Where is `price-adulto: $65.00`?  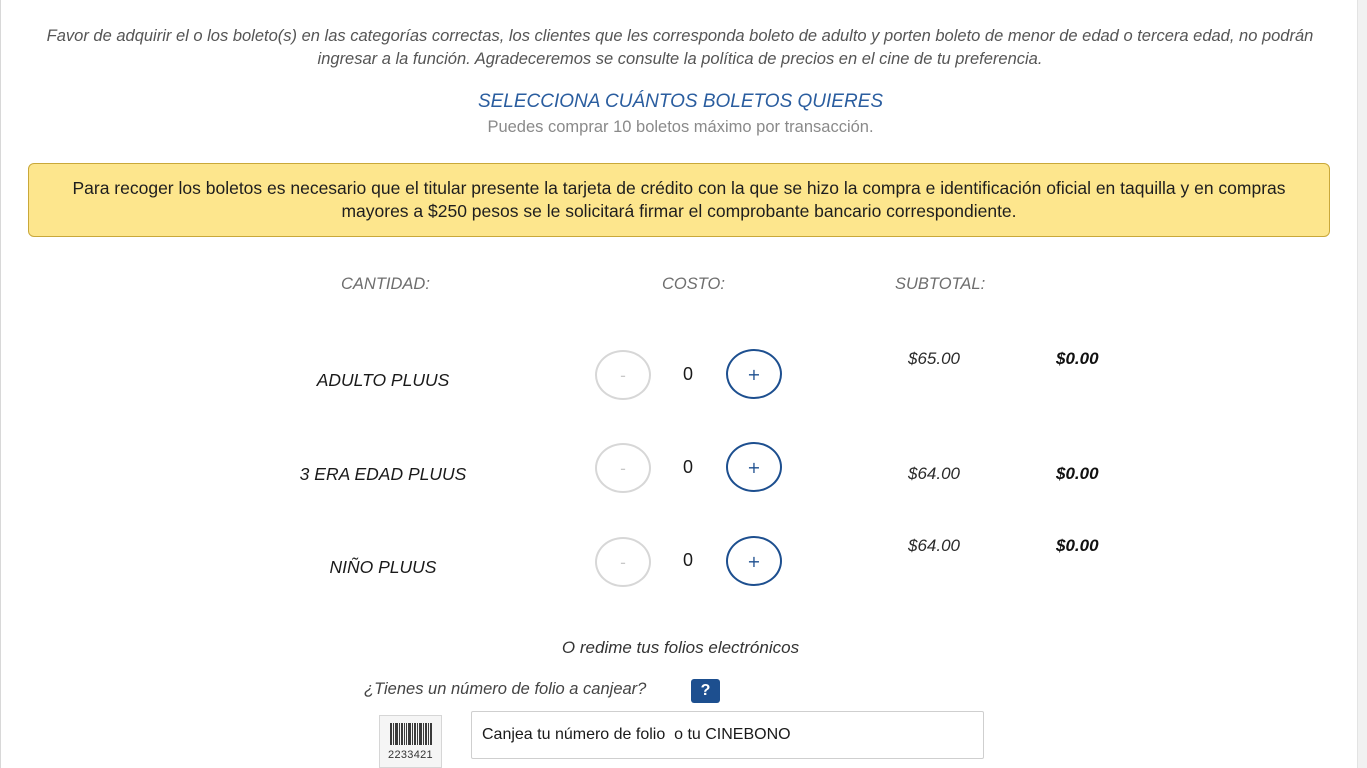 price-adulto: $65.00 is located at coordinates (934, 358).